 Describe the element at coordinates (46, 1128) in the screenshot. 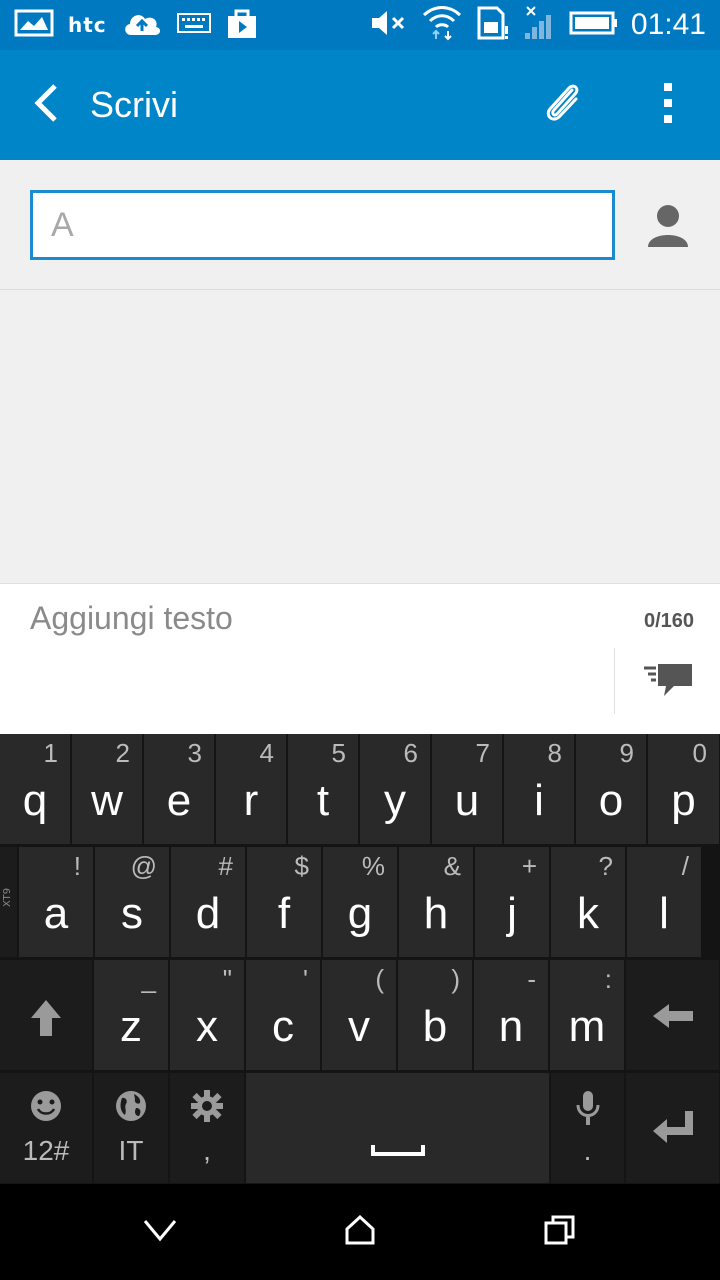

I see `emoji-symbols-key: 12#` at that location.